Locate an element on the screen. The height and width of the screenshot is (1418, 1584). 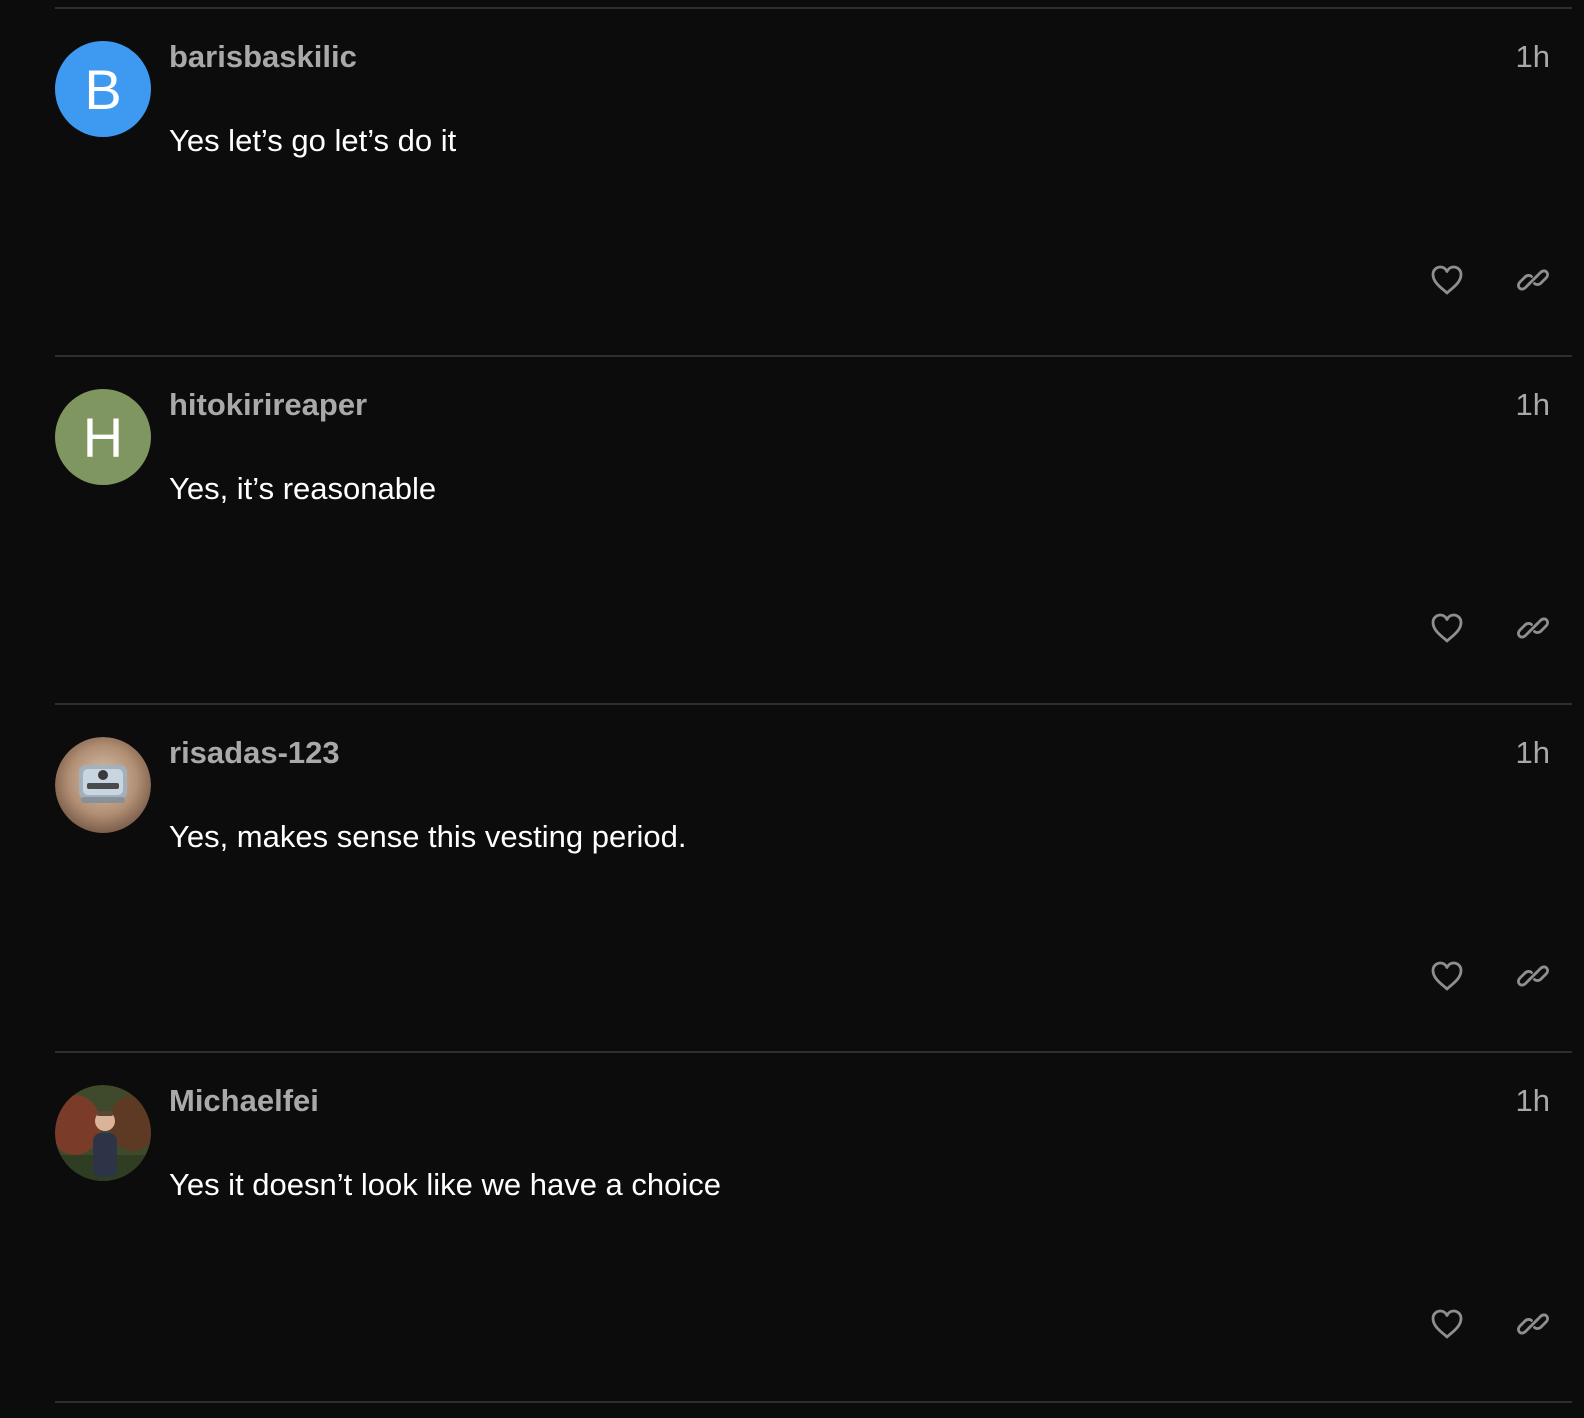
avatar: H is located at coordinates (103, 437).